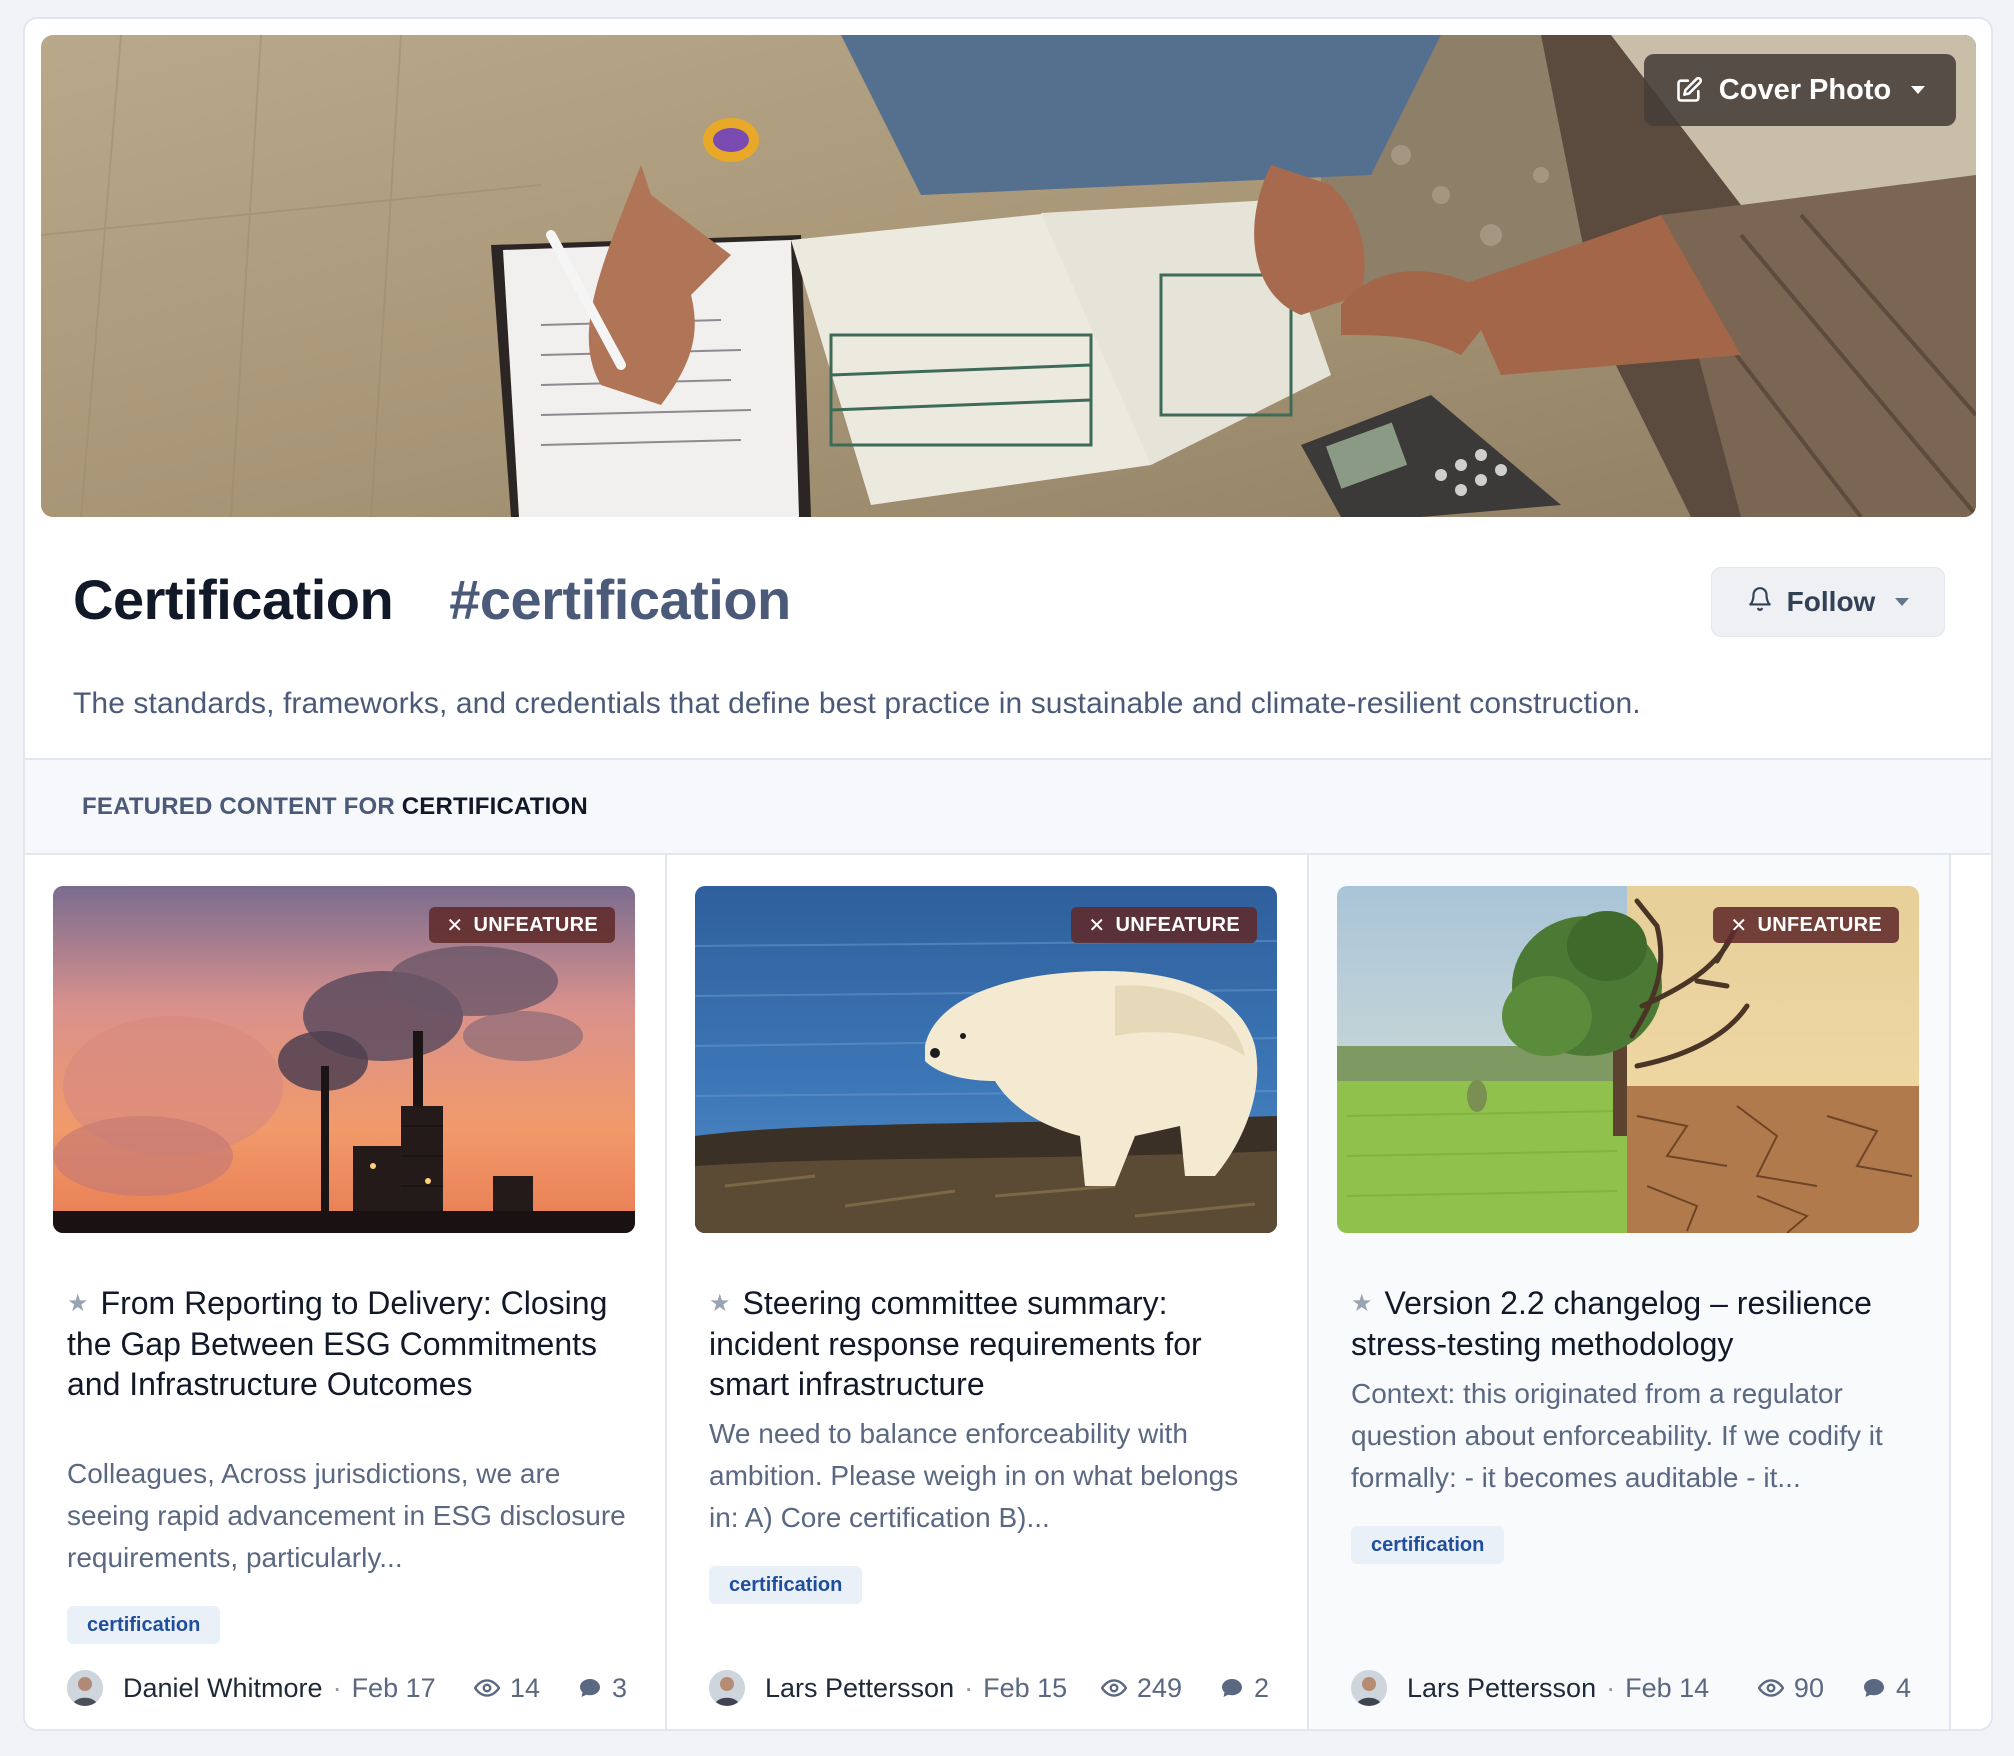  What do you see at coordinates (393, 1687) in the screenshot?
I see `post-date: Feb 17` at bounding box center [393, 1687].